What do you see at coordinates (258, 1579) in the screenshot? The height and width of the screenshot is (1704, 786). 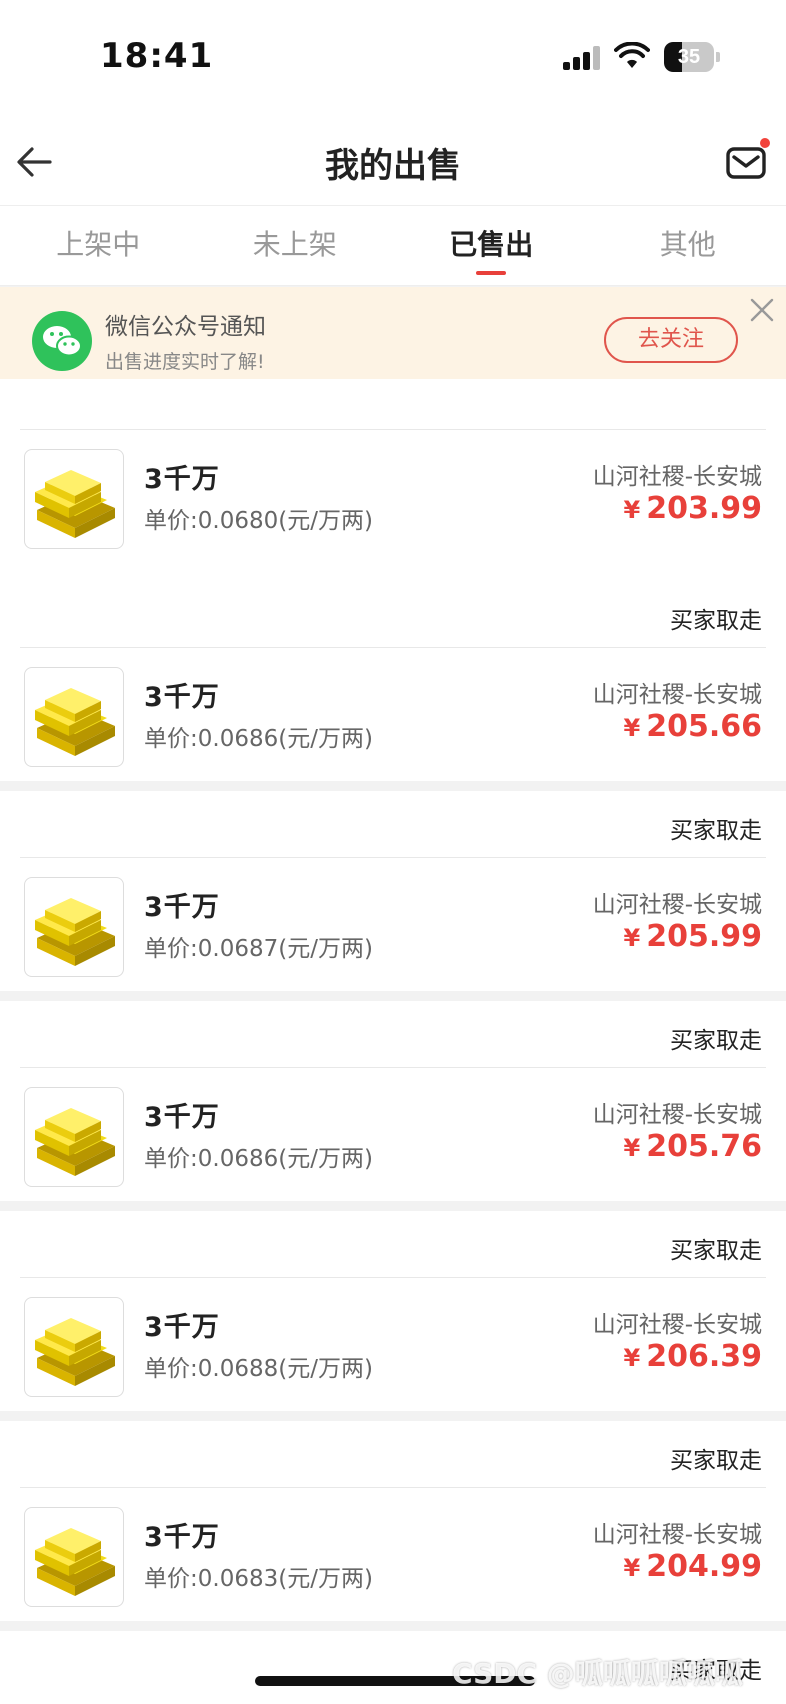 I see `order-unit-price: 单价:0.0683(元/万两)` at bounding box center [258, 1579].